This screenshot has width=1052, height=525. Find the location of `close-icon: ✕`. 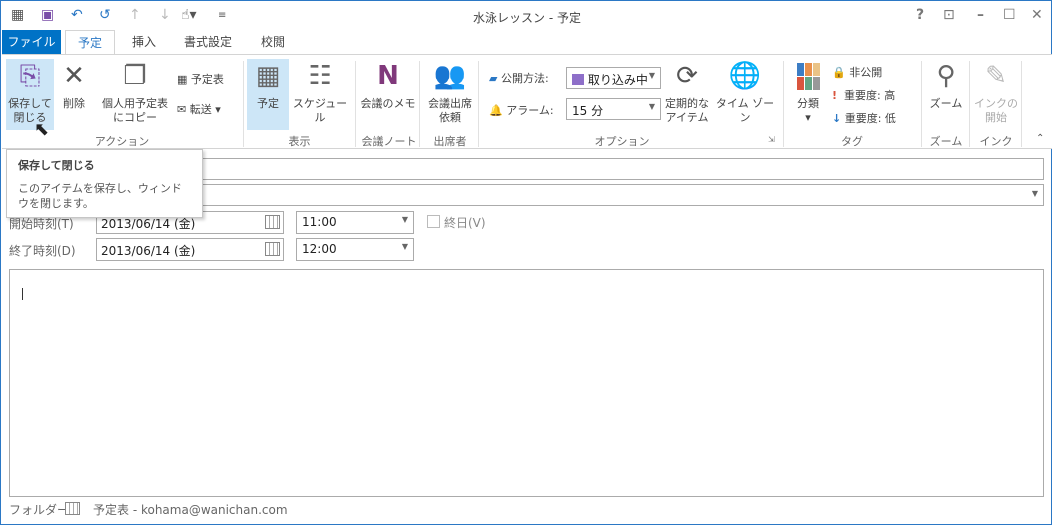

close-icon: ✕ is located at coordinates (1037, 15).